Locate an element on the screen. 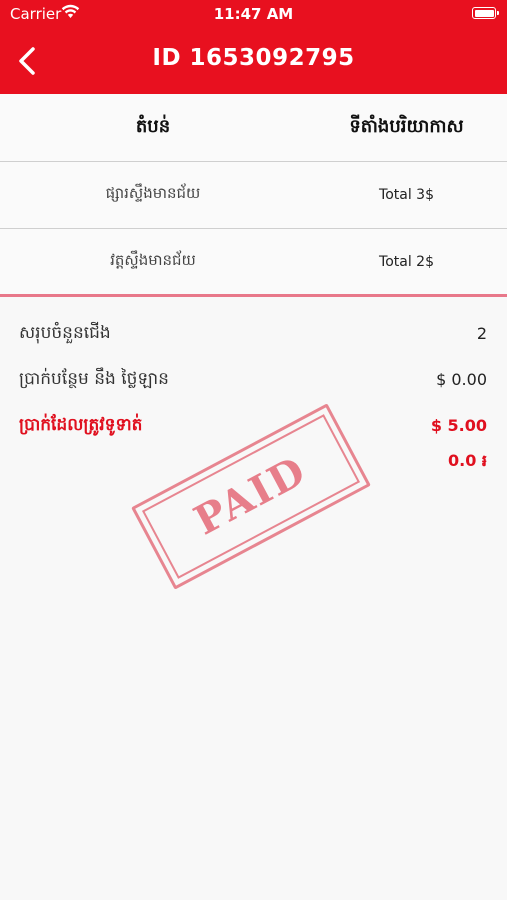  app-header: Carrier 11:47 AM ID 1653092795 is located at coordinates (253, 47).